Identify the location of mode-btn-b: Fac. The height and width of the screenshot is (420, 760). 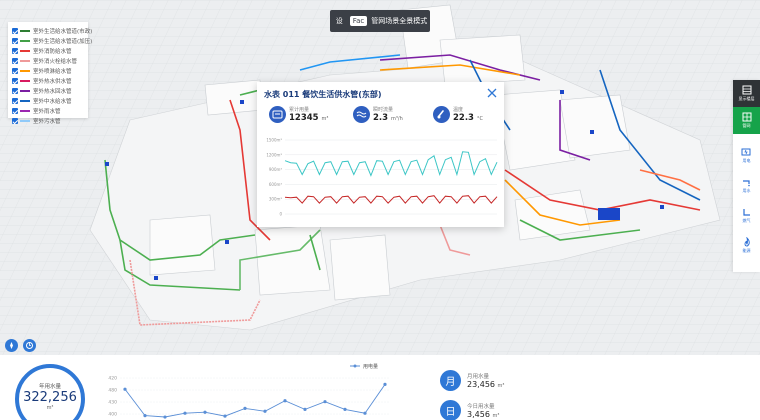
(358, 21).